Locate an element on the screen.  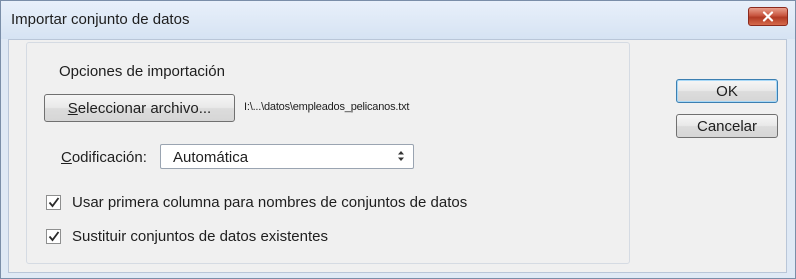
replace-existing-checkbox is located at coordinates (53, 236).